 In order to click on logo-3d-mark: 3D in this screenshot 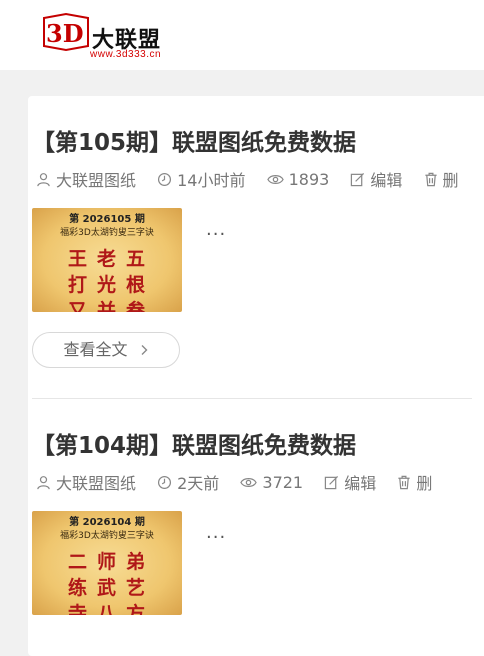, I will do `click(66, 32)`.